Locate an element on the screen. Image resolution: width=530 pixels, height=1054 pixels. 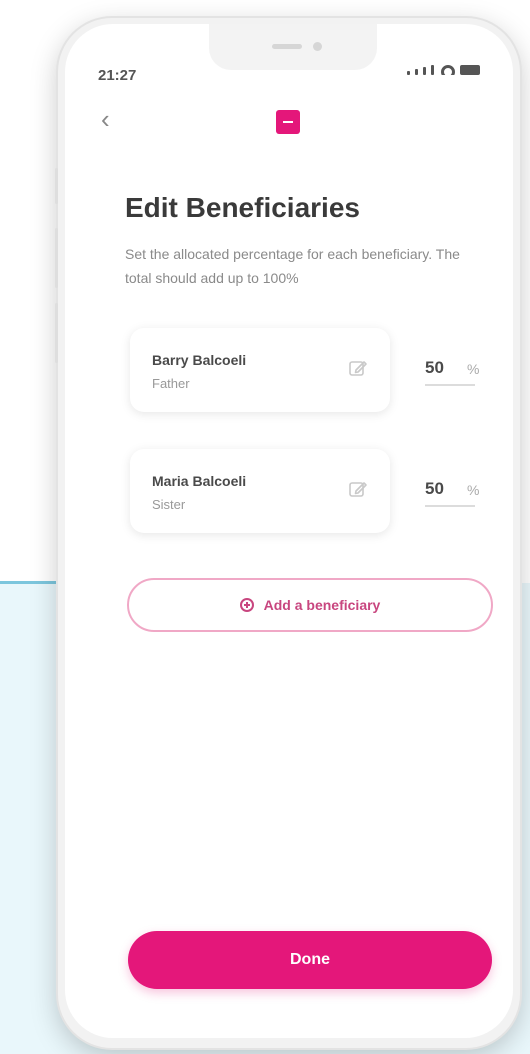
add-beneficiary-label: Add a beneficiary is located at coordinates (322, 605).